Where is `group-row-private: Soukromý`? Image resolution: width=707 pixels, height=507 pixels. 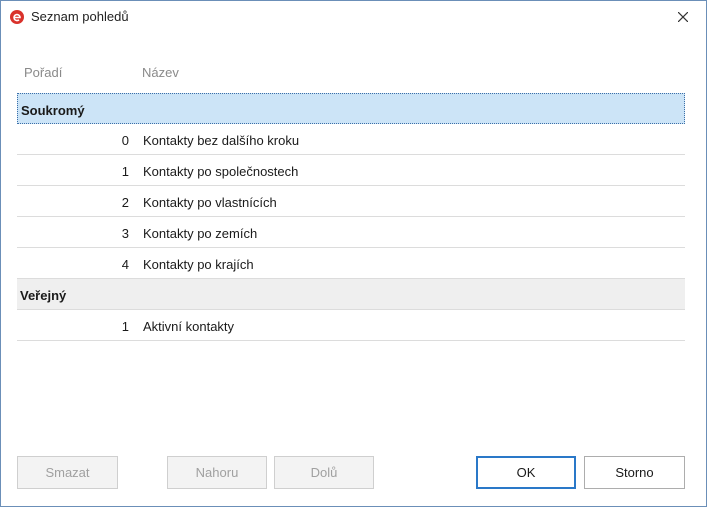 group-row-private: Soukromý is located at coordinates (351, 108).